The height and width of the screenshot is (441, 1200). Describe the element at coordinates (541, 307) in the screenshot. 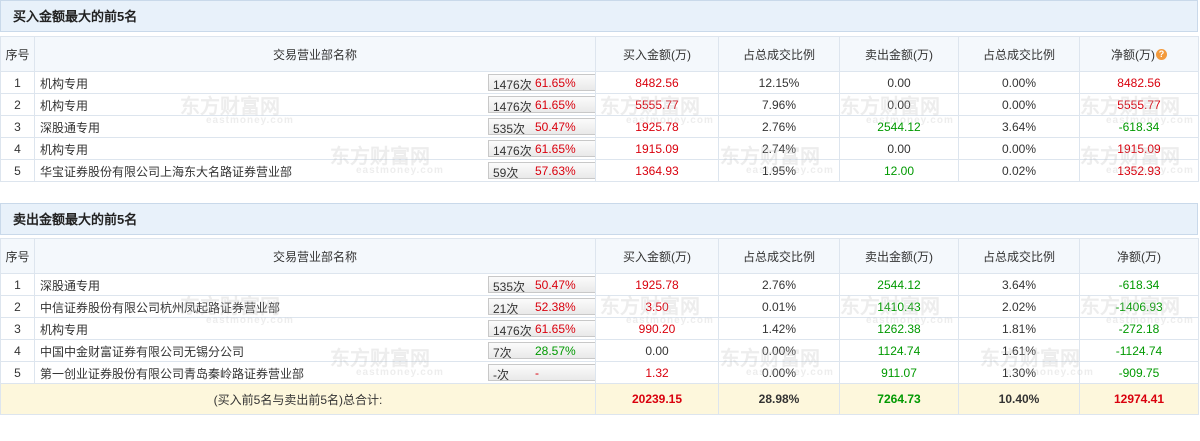

I see `branch-stats-badge: 21次 52.38%` at that location.